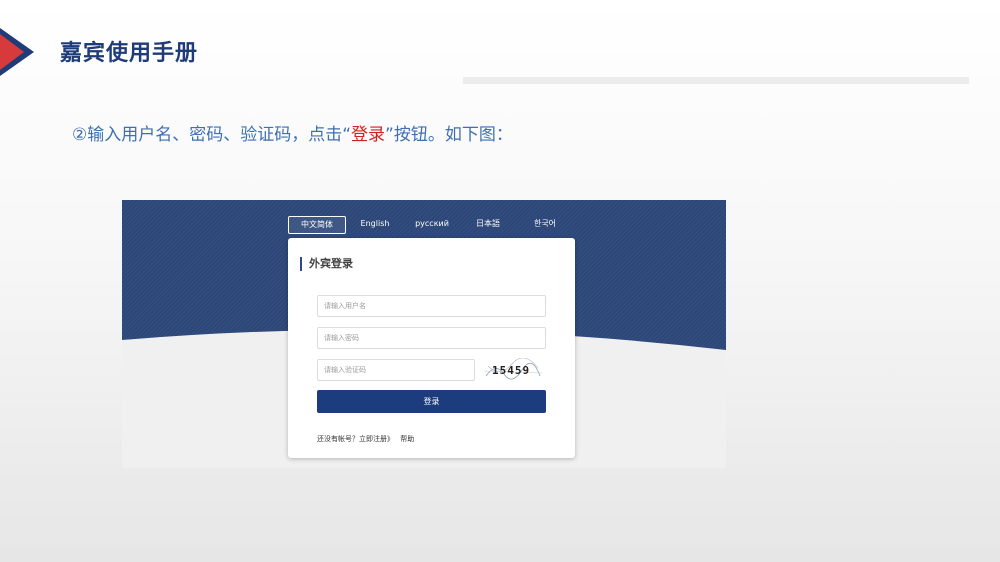 The width and height of the screenshot is (1000, 562). What do you see at coordinates (317, 225) in the screenshot?
I see `lang-tab-chinese: 中文简体` at bounding box center [317, 225].